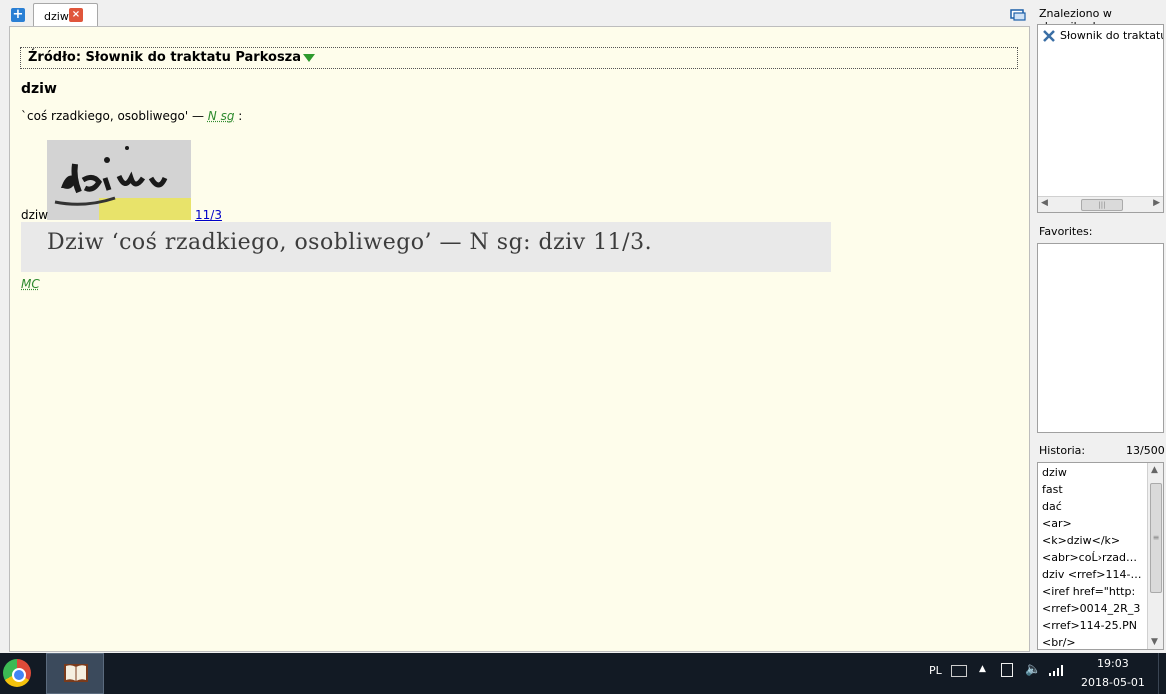 The image size is (1166, 694). Describe the element at coordinates (1007, 670) in the screenshot. I see `power-icon` at that location.